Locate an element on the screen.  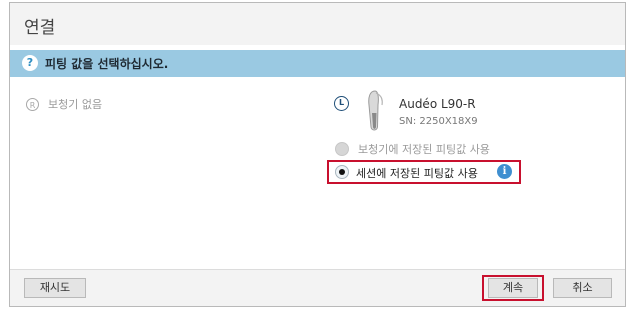
radio-session-fitting is located at coordinates (342, 172).